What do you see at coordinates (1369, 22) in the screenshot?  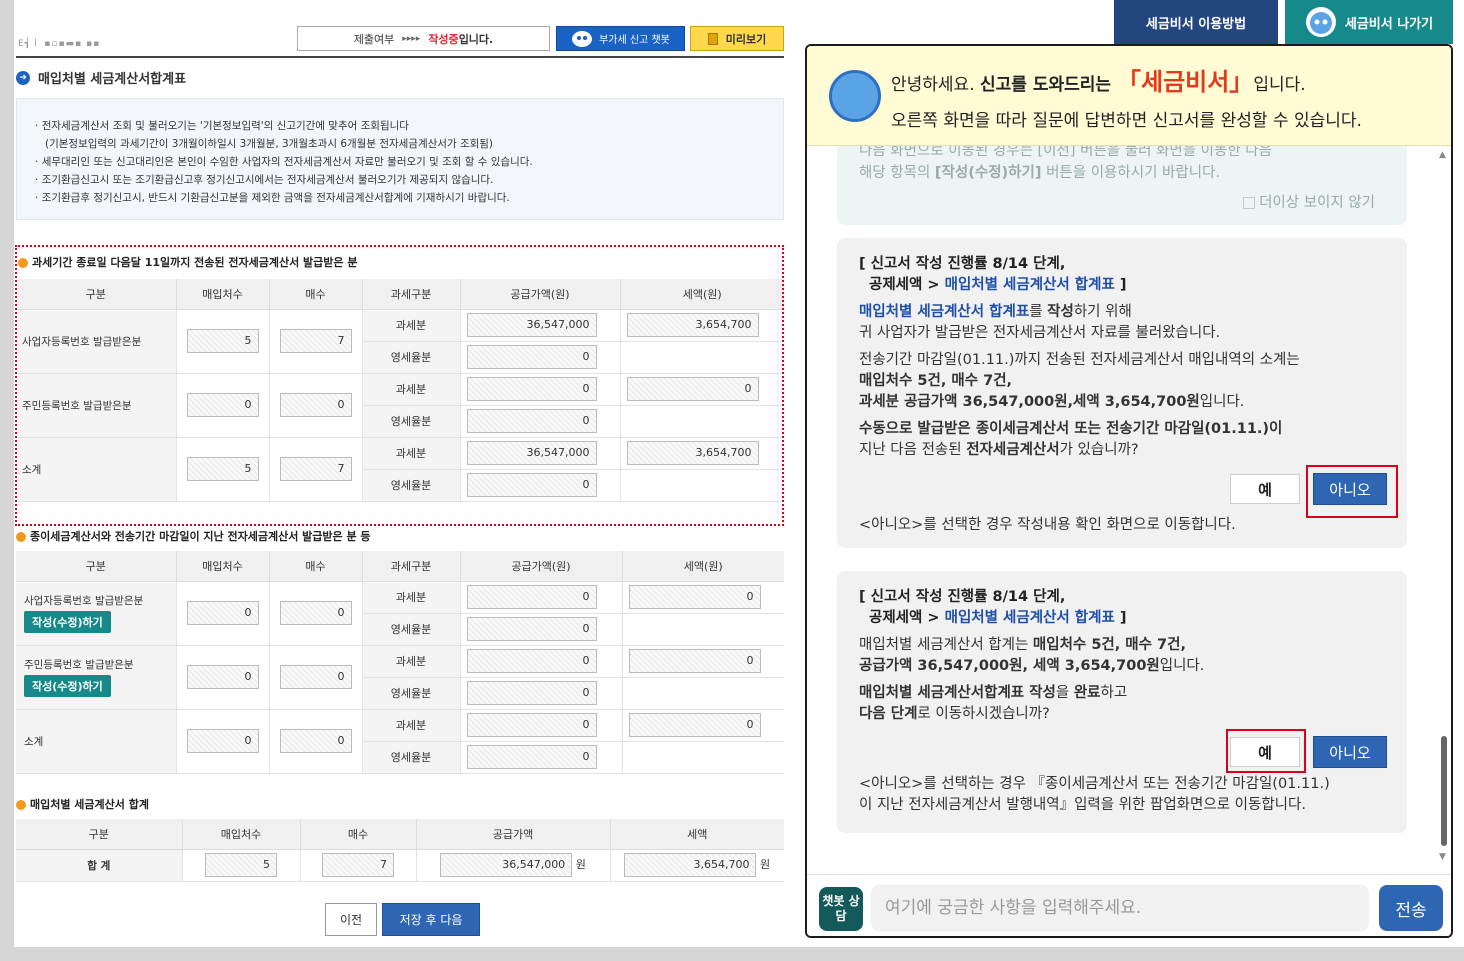 I see `exit-button: 세금비서 나가기` at bounding box center [1369, 22].